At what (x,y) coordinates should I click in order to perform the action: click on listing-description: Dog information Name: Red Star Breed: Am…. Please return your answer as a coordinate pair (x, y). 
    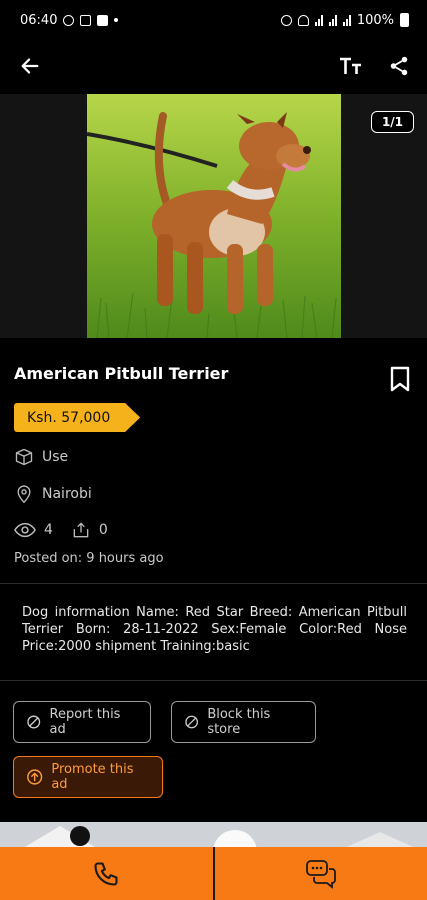
    Looking at the image, I should click on (214, 629).